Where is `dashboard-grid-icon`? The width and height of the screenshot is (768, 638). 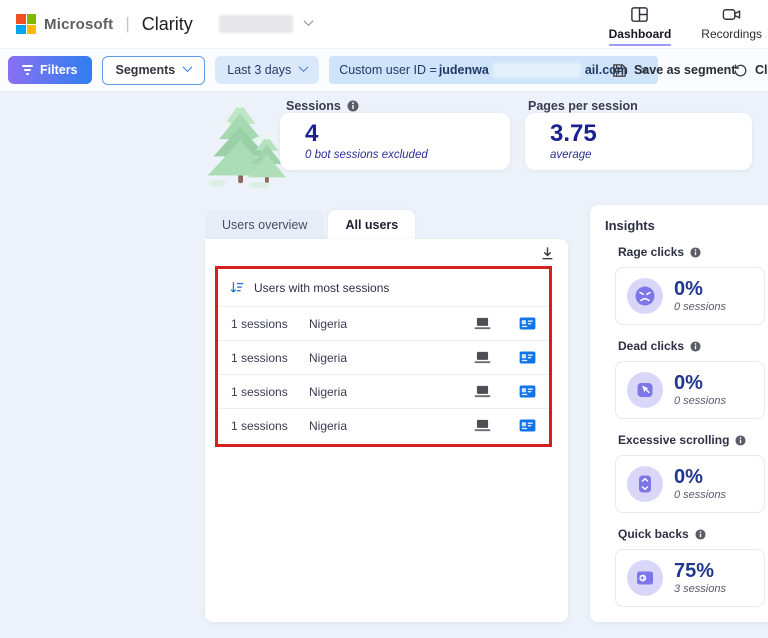 dashboard-grid-icon is located at coordinates (640, 14).